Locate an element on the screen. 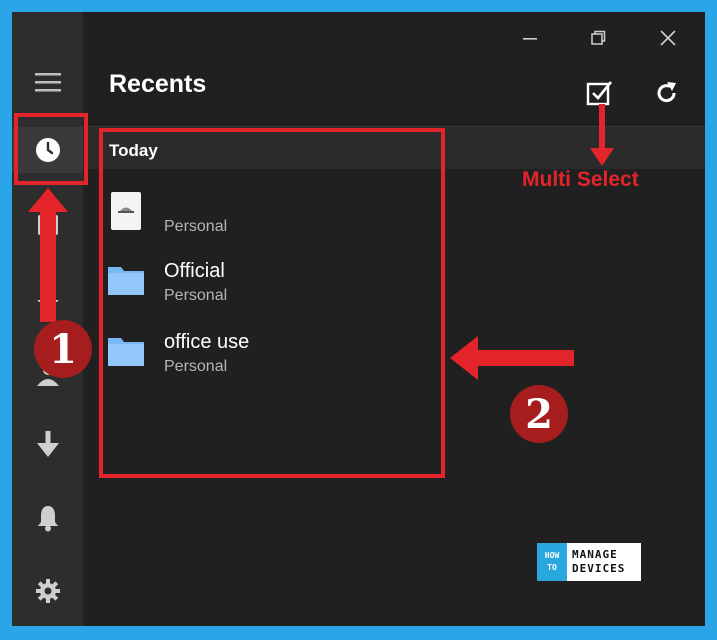  annotation-multi-select-label: Multi Select is located at coordinates (580, 179).